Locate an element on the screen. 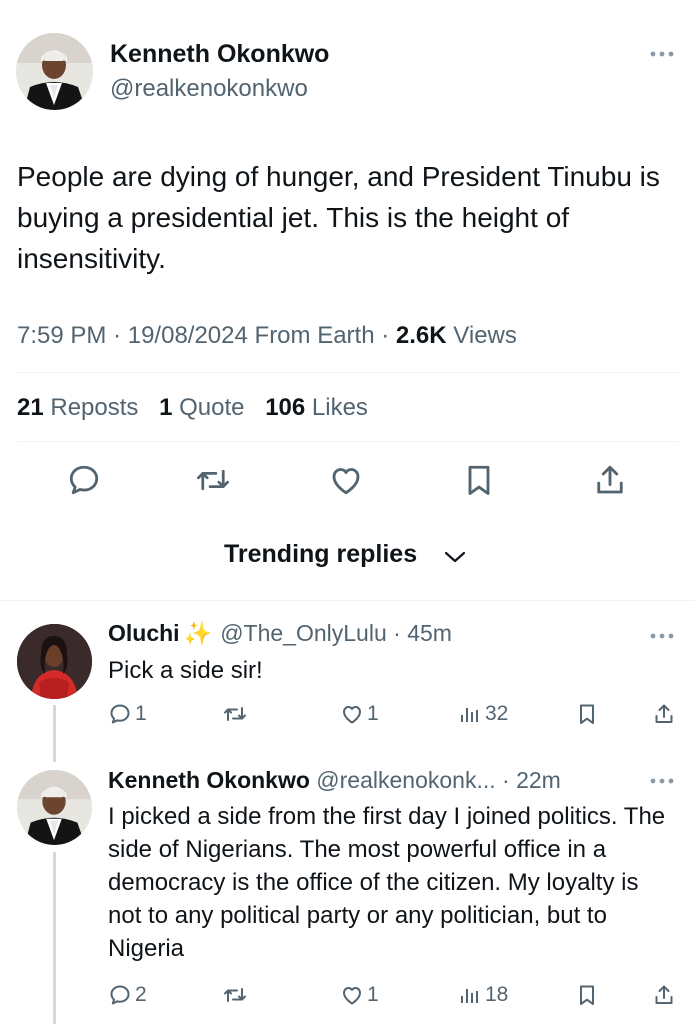 The height and width of the screenshot is (1024, 695). likes-stat: 106 Likes is located at coordinates (316, 407).